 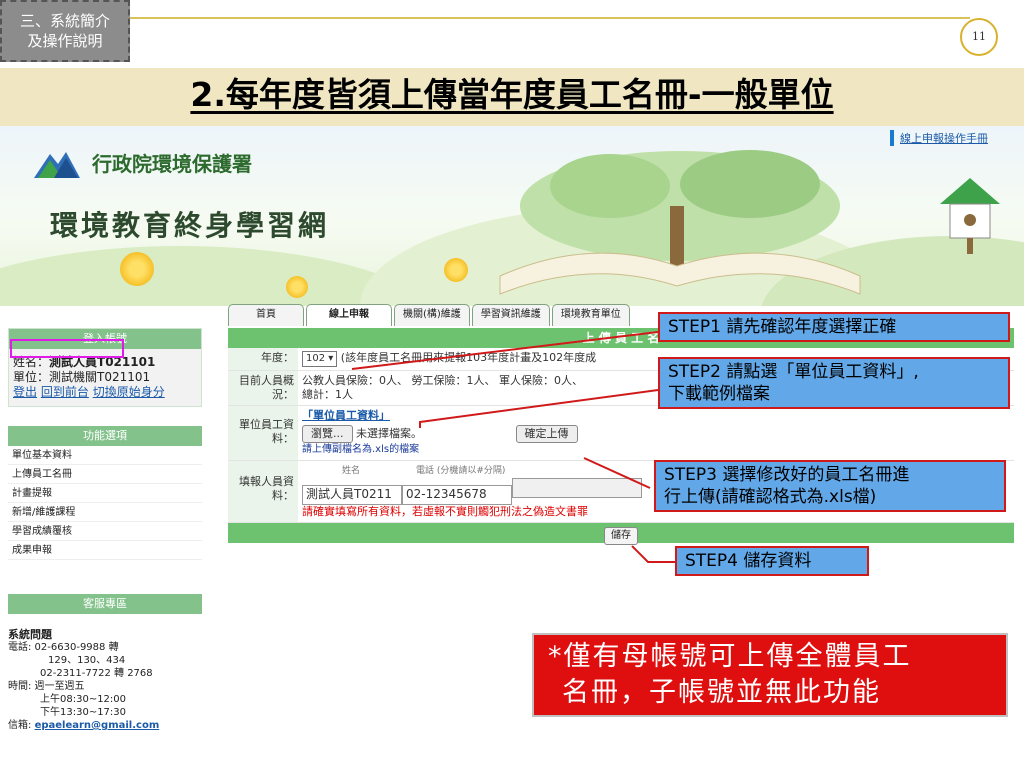 What do you see at coordinates (65, 392) in the screenshot?
I see `frontend-link: 回到前台` at bounding box center [65, 392].